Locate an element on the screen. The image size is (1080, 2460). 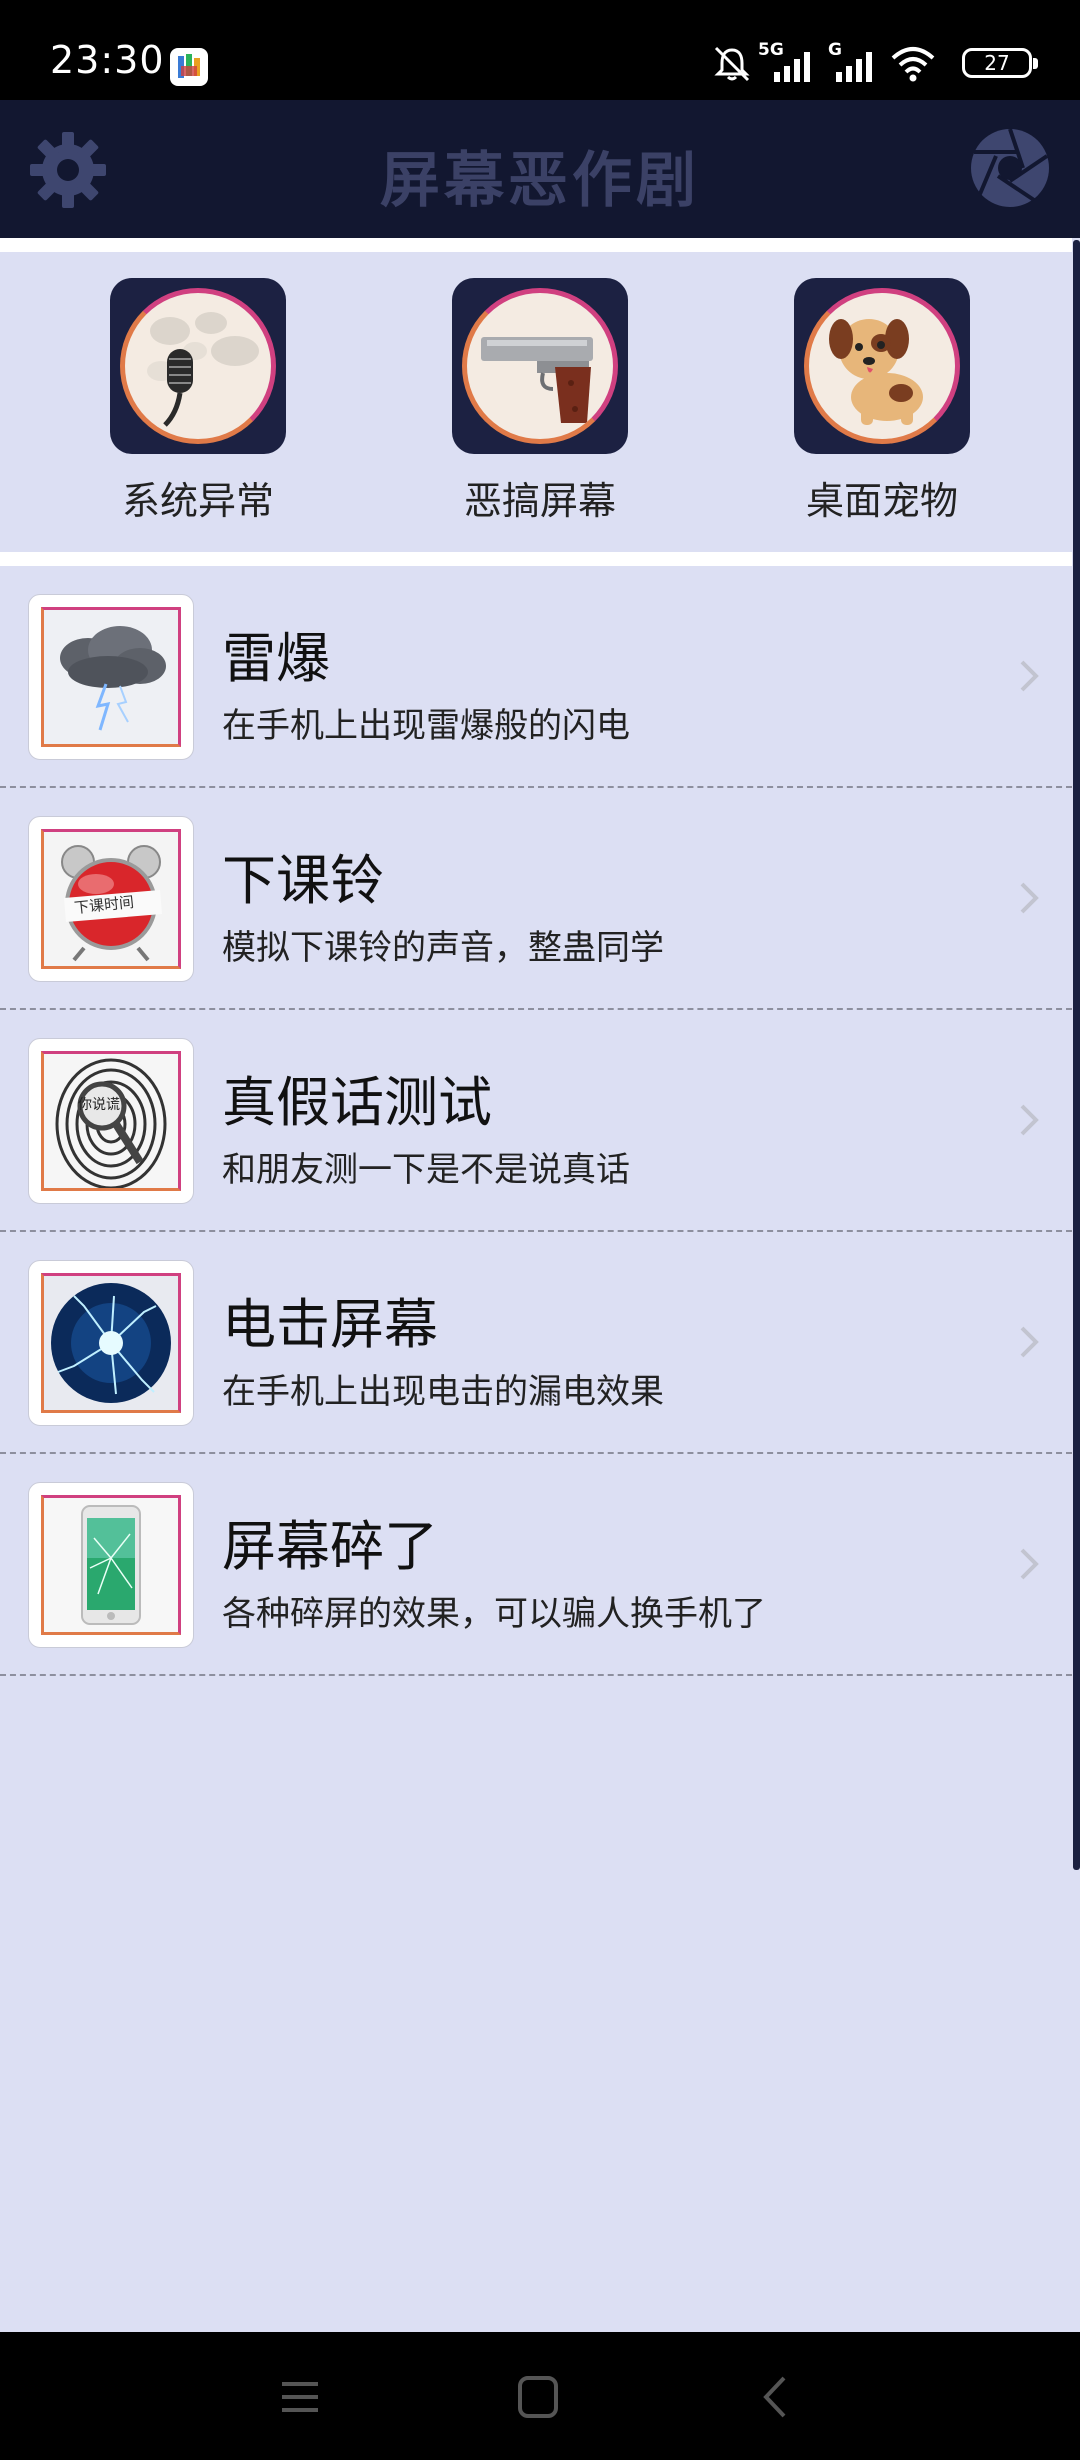
list-item-lie-detector: 你说谎 真假话测试 和朋友测一下是不是说真话 is located at coordinates (536, 1121).